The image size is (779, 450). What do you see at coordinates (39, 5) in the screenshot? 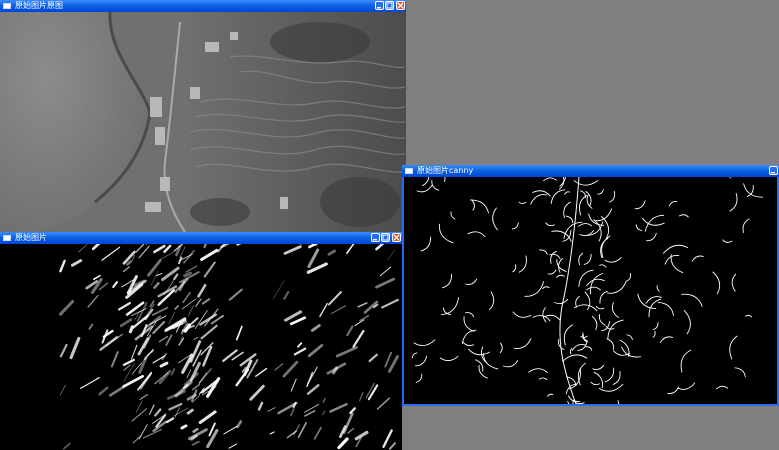
I see `window-title: 原始图片原图` at bounding box center [39, 5].